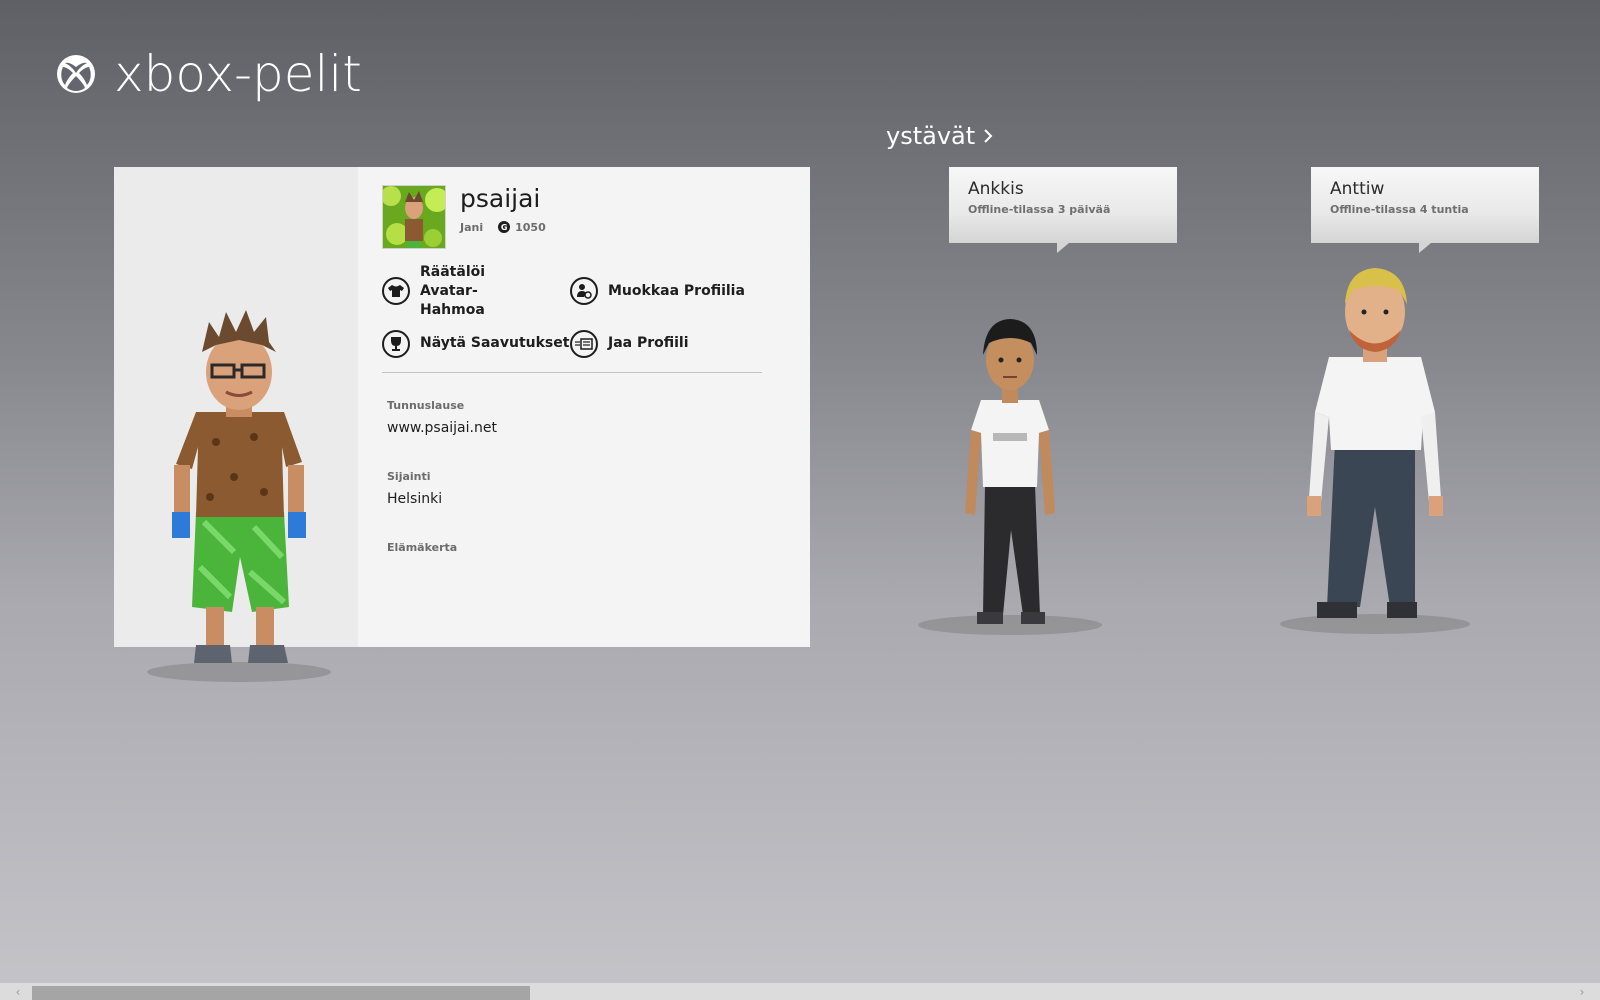  I want to click on chevron-right-icon, so click(988, 136).